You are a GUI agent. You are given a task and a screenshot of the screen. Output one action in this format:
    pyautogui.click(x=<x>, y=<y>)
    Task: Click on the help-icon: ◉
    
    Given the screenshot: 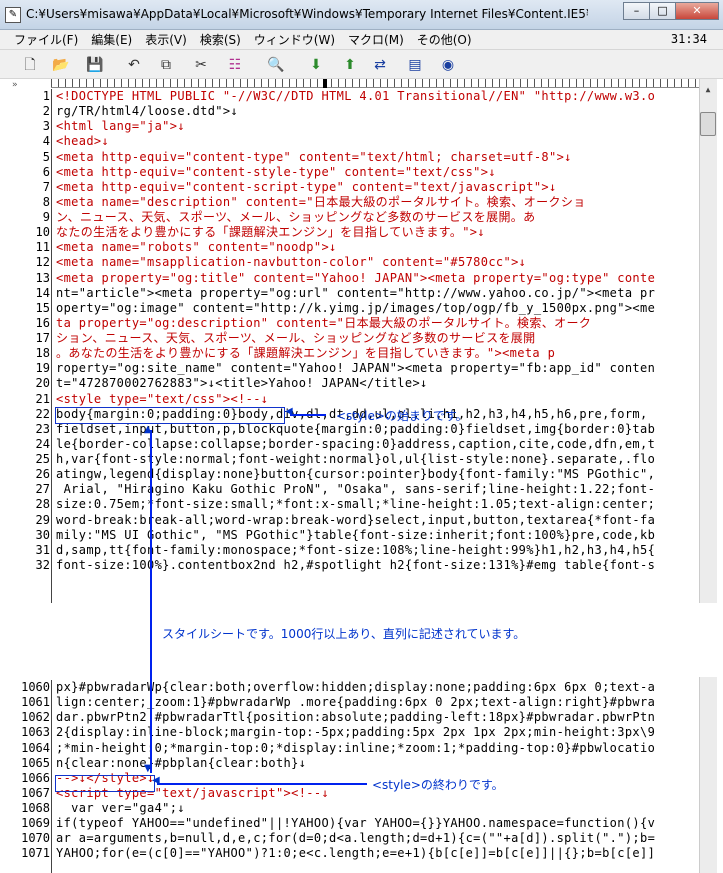 What is the action you would take?
    pyautogui.click(x=448, y=65)
    